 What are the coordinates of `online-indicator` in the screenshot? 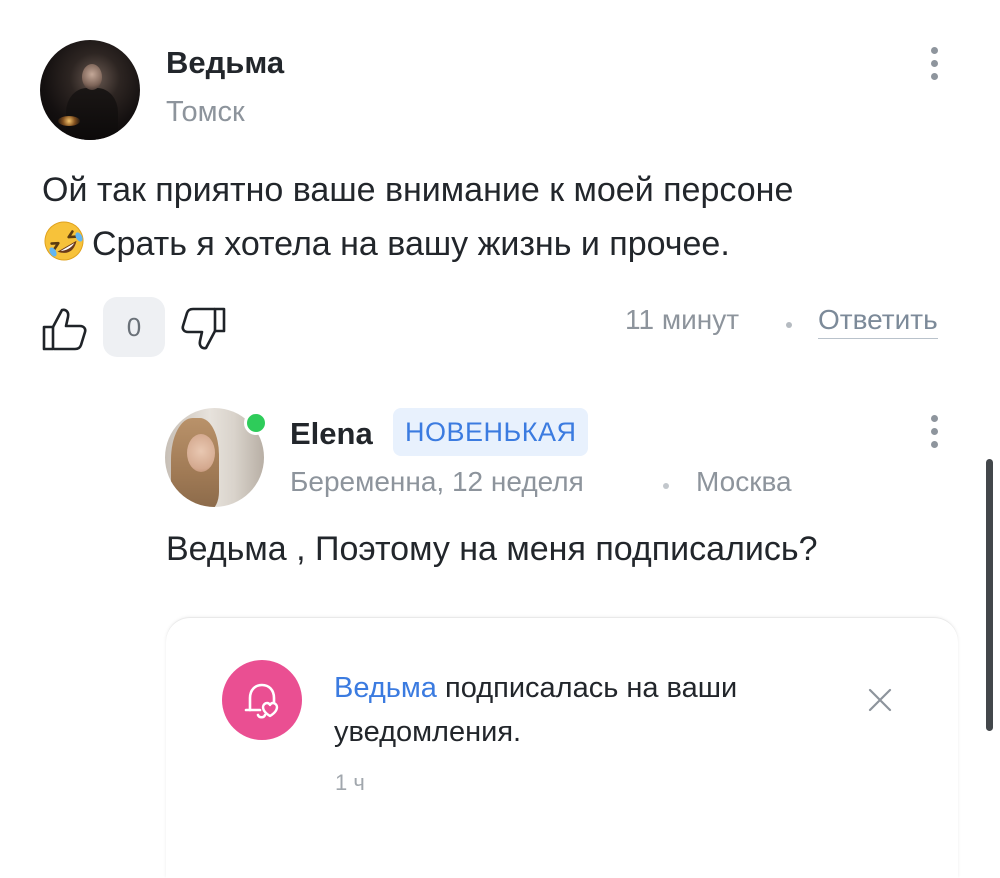 It's located at (256, 423).